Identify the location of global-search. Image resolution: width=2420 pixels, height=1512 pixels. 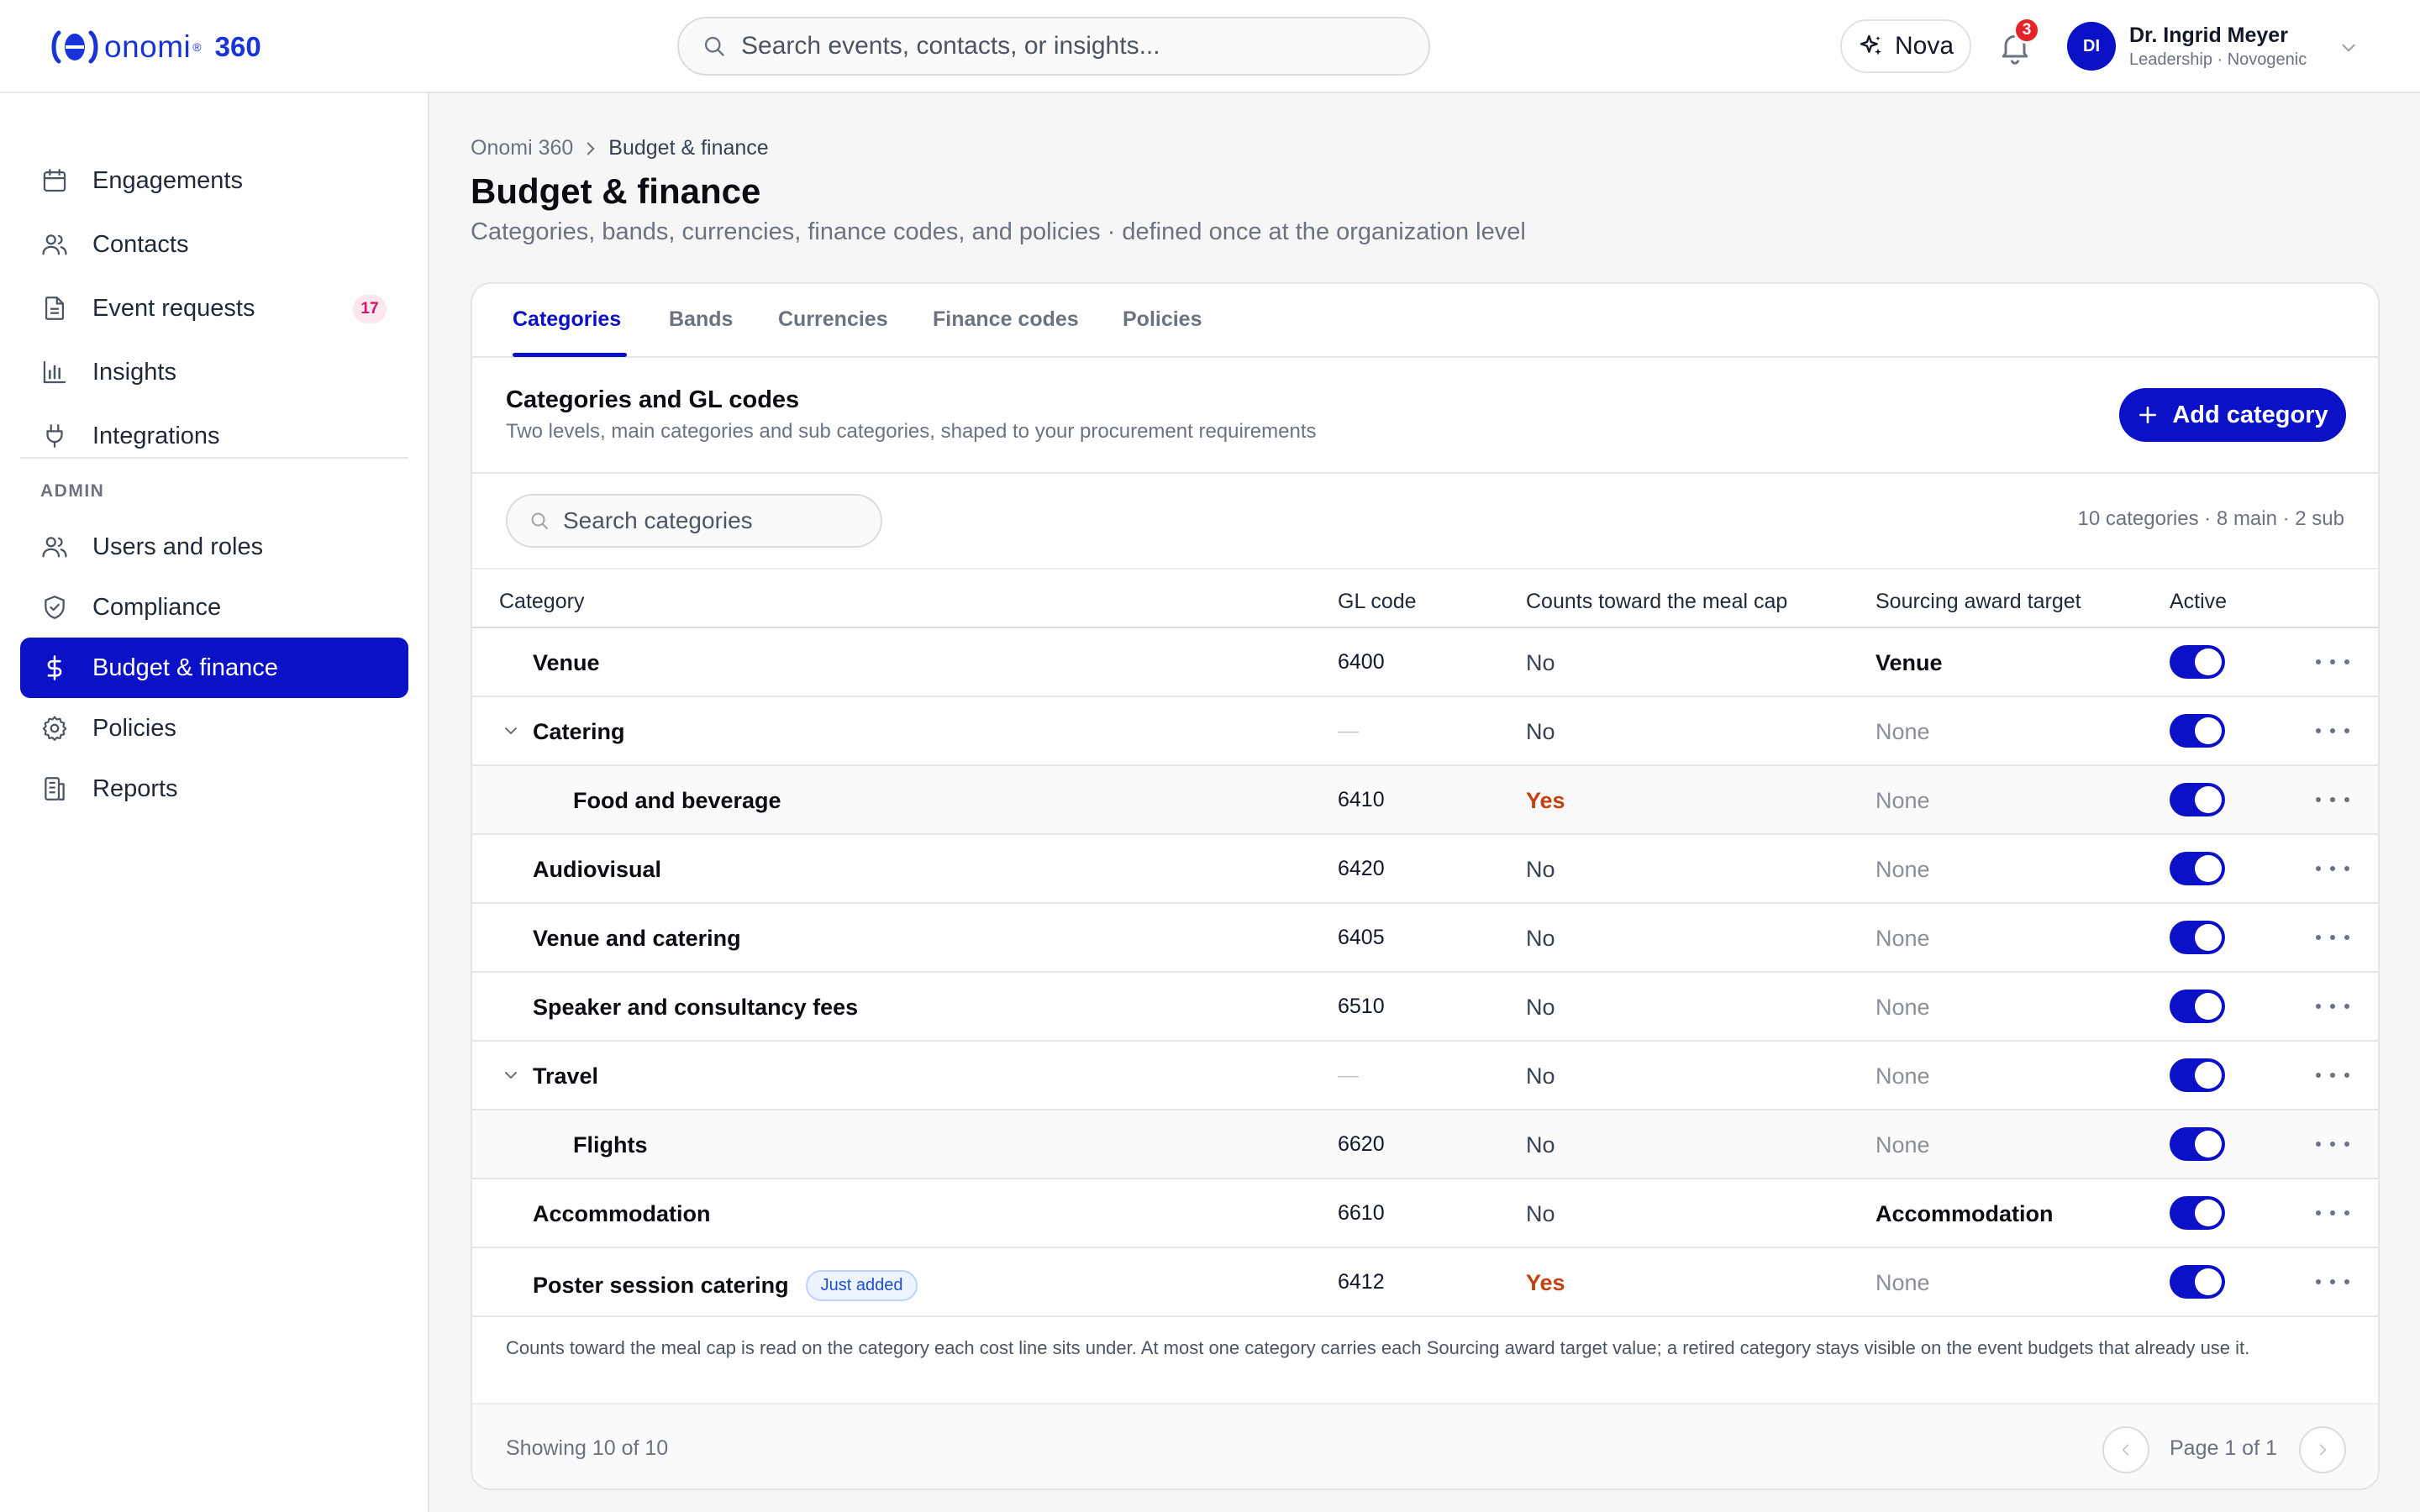
(1053, 46).